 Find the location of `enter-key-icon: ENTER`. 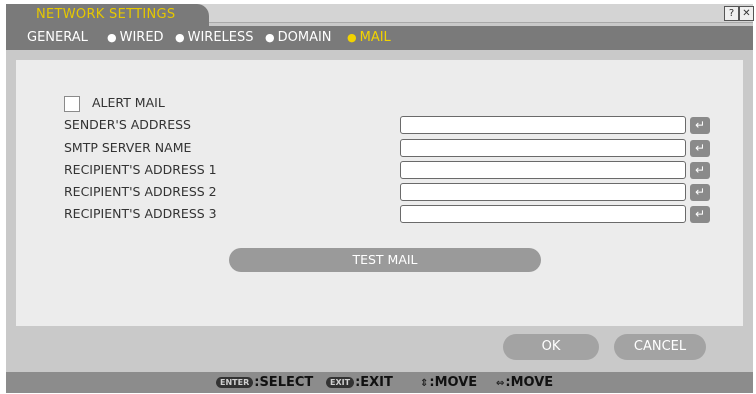

enter-key-icon: ENTER is located at coordinates (235, 382).